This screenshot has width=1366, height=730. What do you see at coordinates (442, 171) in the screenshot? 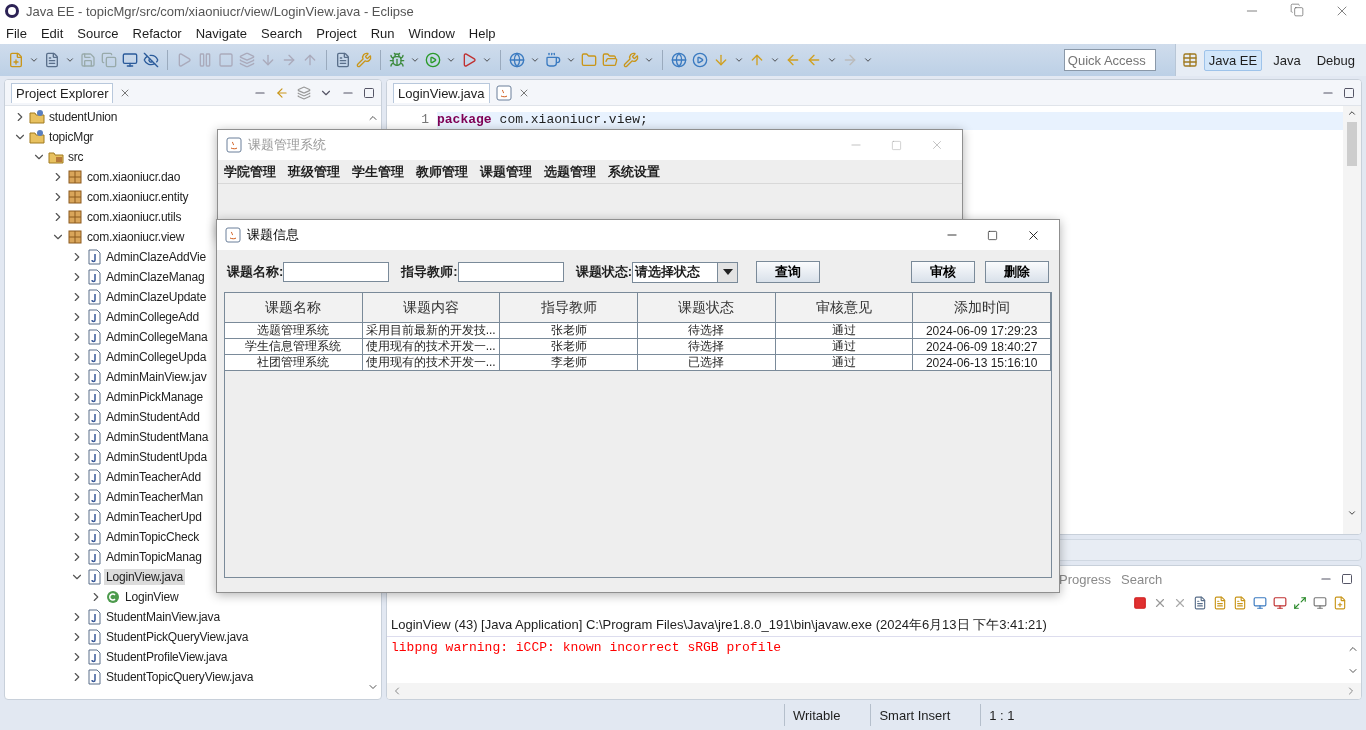
I see `menu-item: 教师管理` at bounding box center [442, 171].